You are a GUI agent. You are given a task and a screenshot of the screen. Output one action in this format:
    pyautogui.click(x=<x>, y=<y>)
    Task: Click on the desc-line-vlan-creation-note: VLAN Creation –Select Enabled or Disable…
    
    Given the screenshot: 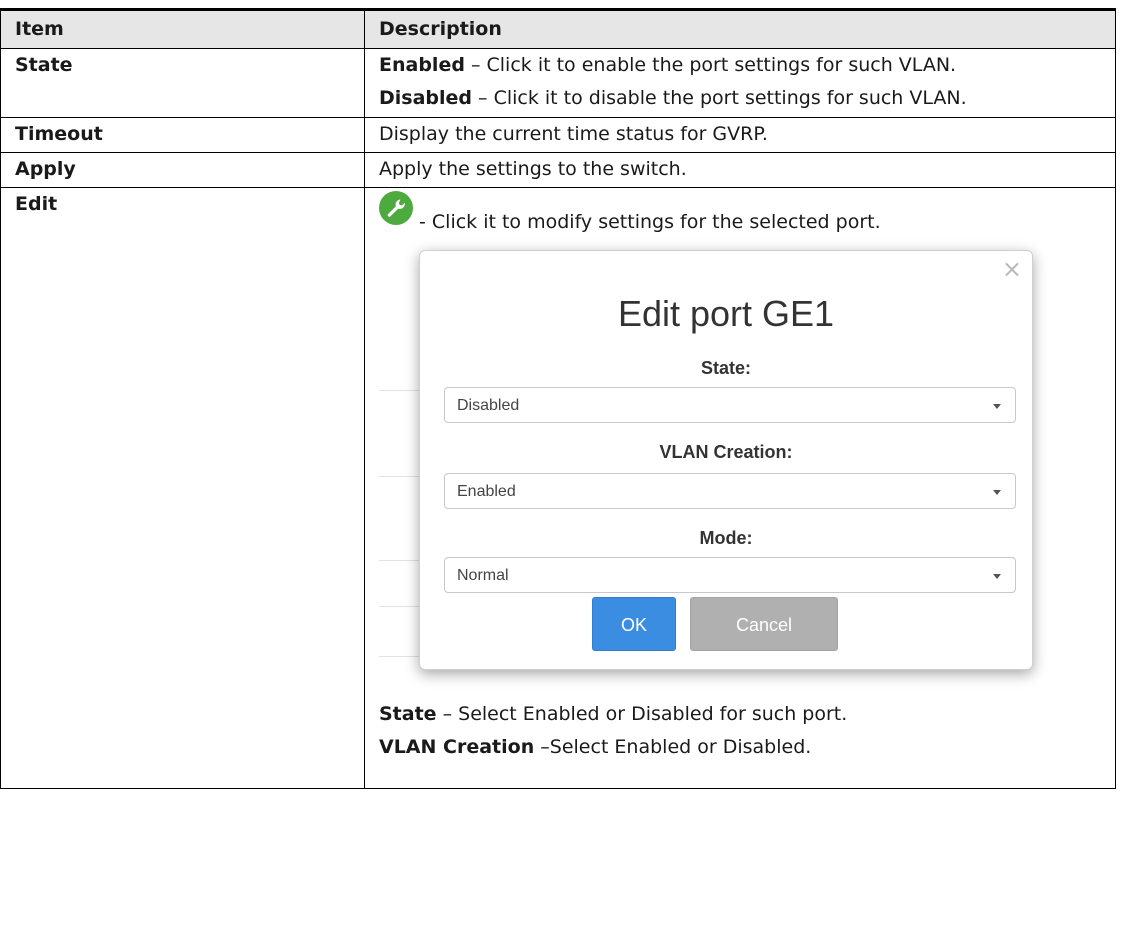 What is the action you would take?
    pyautogui.click(x=740, y=747)
    